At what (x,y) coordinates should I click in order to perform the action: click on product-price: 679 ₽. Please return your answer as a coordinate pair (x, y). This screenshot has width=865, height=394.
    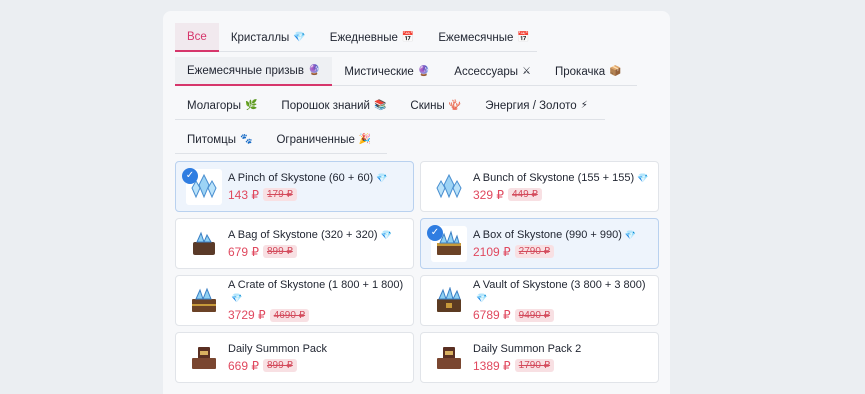
    Looking at the image, I should click on (243, 251).